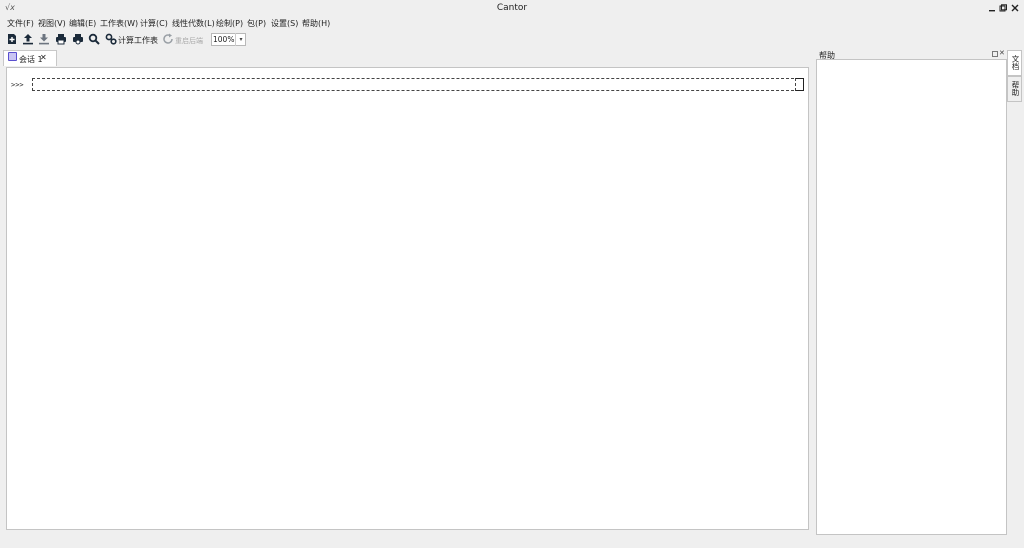 The width and height of the screenshot is (1024, 548). I want to click on restore-button, so click(1003, 8).